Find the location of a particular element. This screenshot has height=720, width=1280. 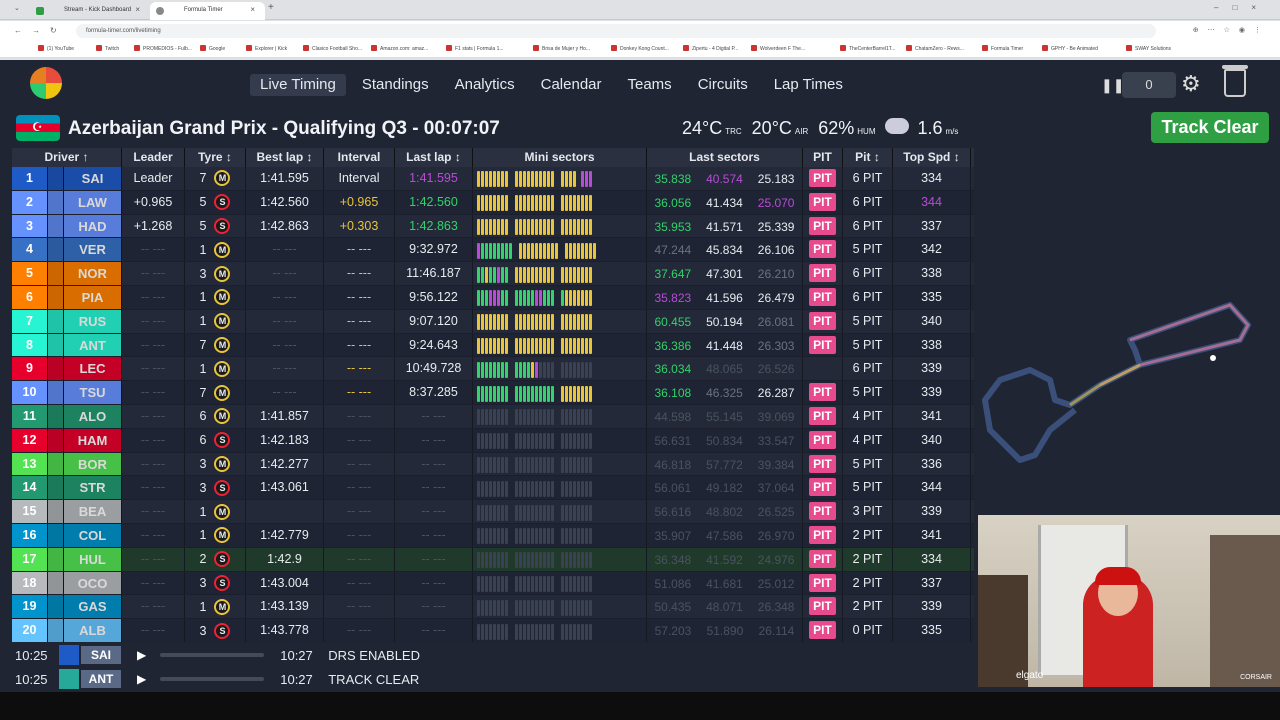

back-forward-reload-icons: ←→↻ is located at coordinates (40, 30).